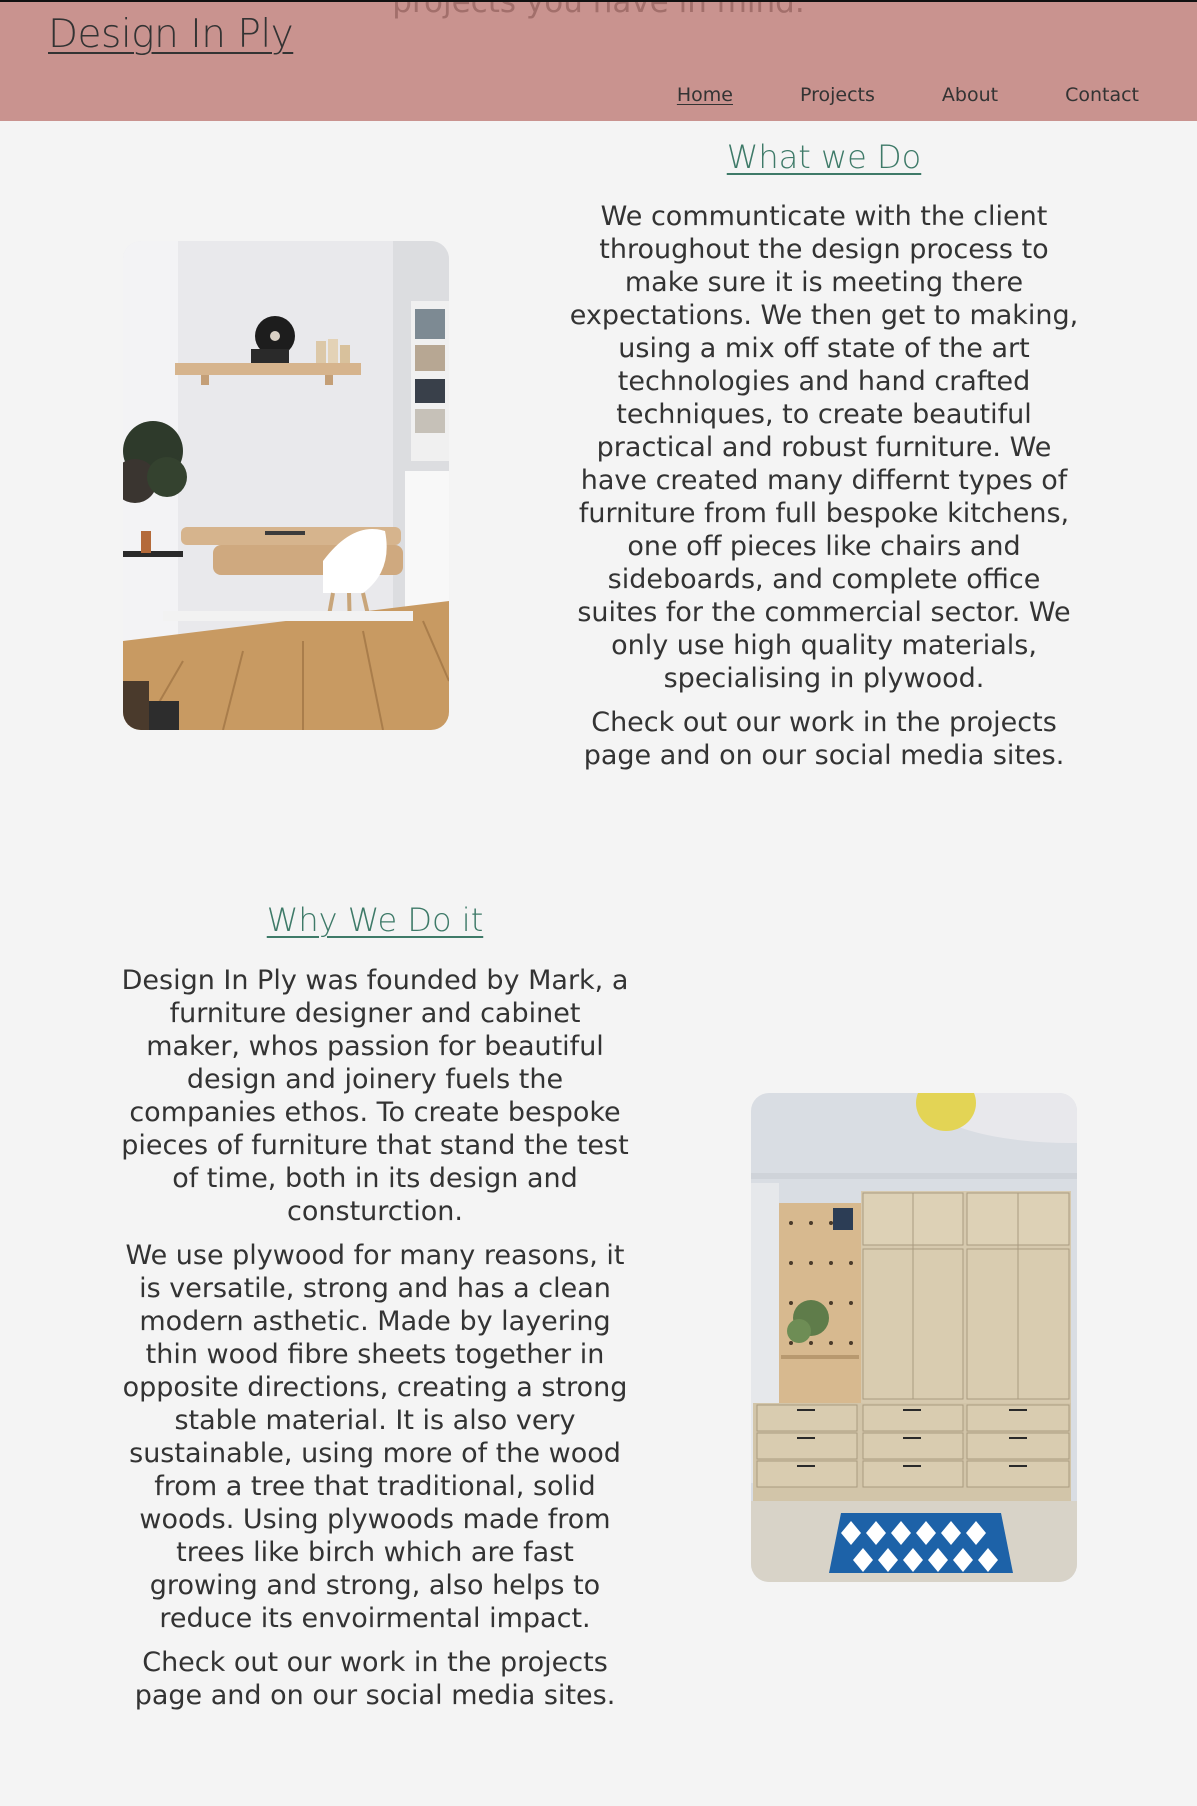 This screenshot has height=1806, width=1197. What do you see at coordinates (286, 485) in the screenshot?
I see `desk-photo` at bounding box center [286, 485].